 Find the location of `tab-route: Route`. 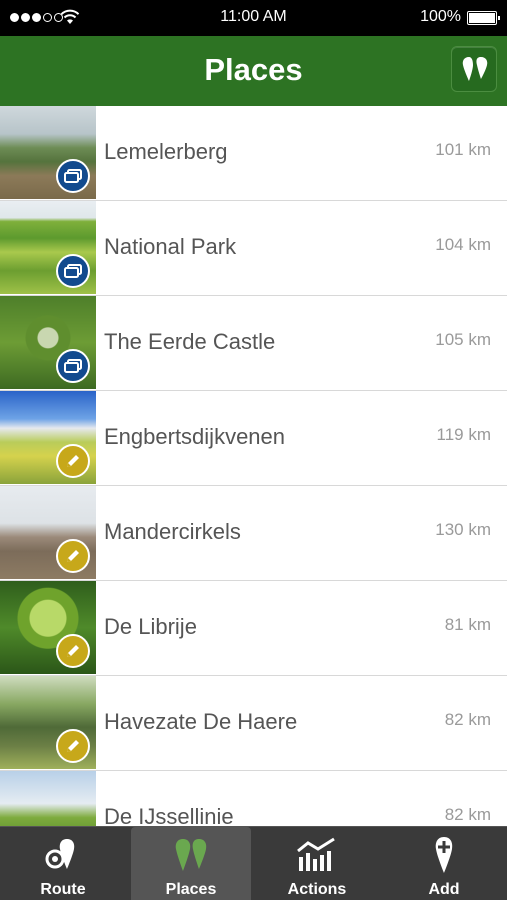

tab-route: Route is located at coordinates (63, 863).